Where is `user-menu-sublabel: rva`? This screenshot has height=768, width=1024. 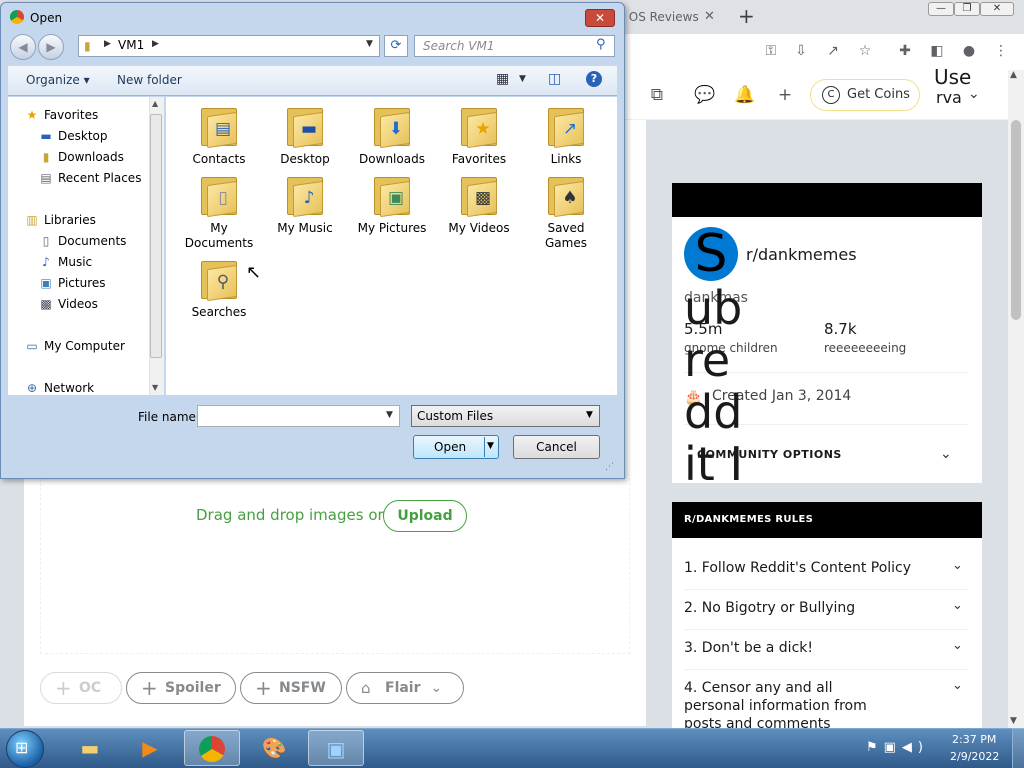 user-menu-sublabel: rva is located at coordinates (949, 97).